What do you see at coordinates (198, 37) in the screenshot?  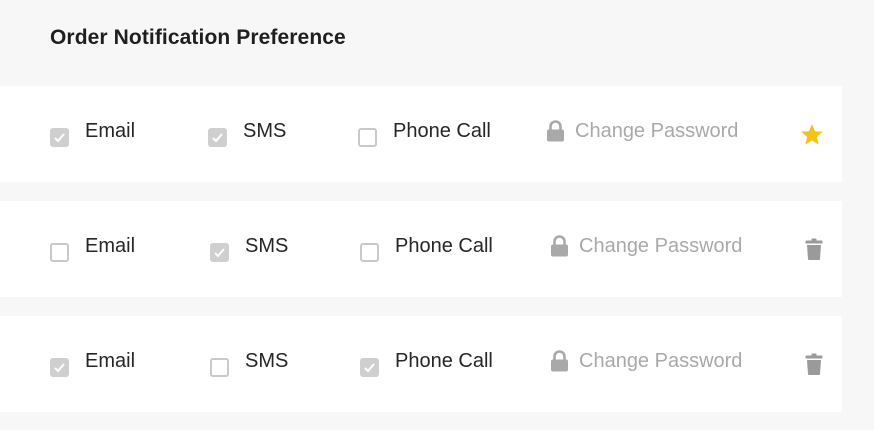 I see `page-title: Order Notification Preference` at bounding box center [198, 37].